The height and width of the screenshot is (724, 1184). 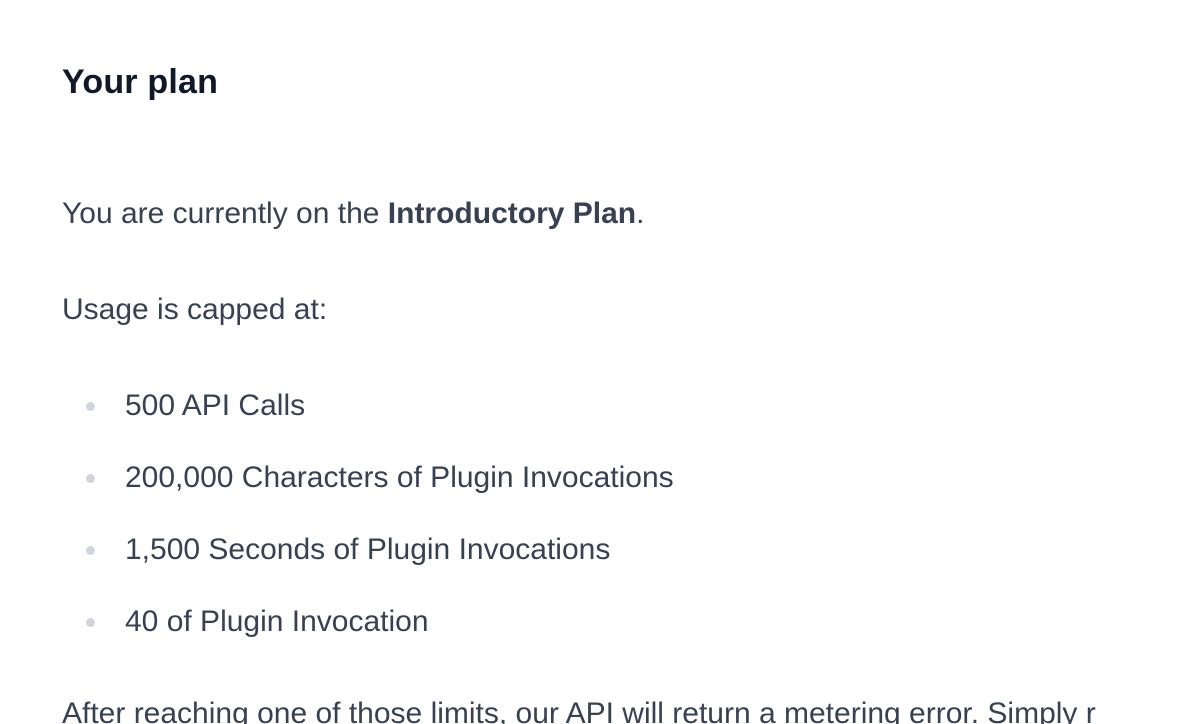 I want to click on intro-suffix: ., so click(x=640, y=213).